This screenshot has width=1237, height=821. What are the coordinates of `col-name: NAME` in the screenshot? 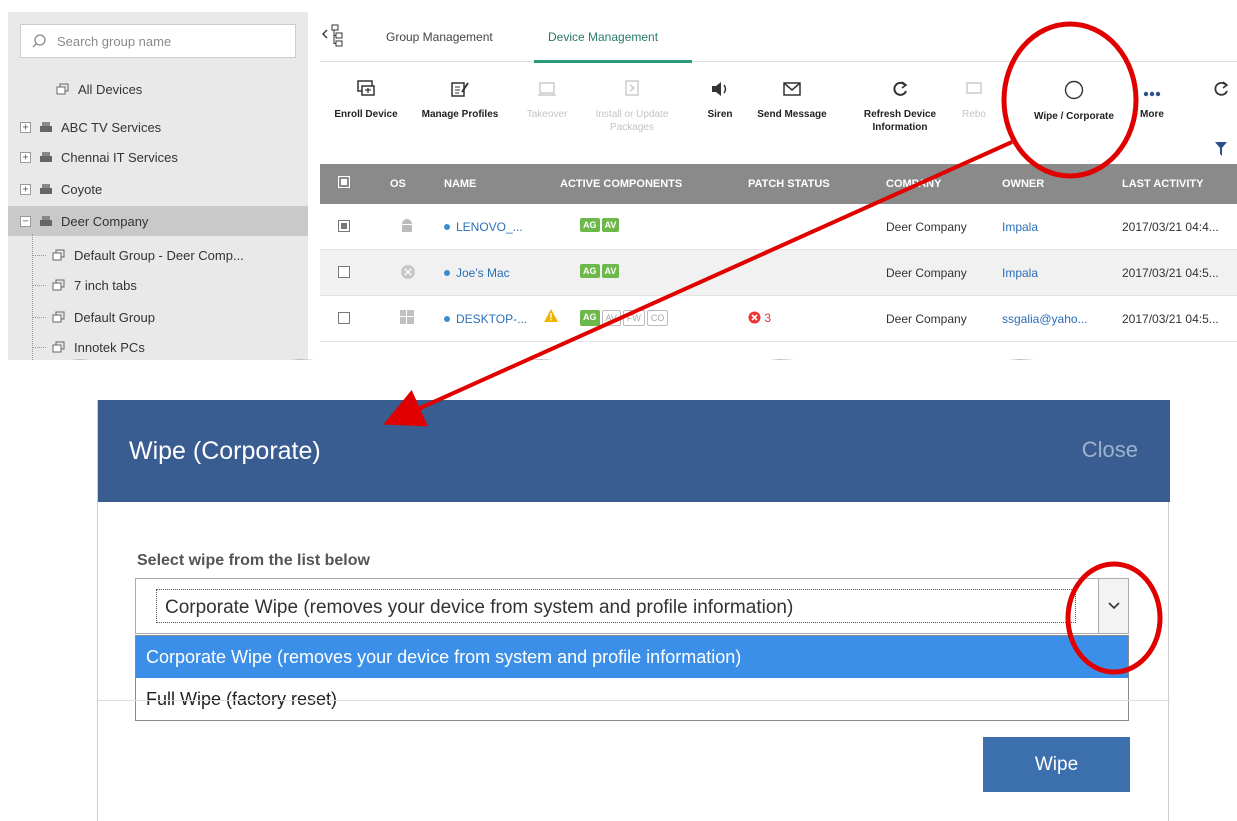 It's located at (460, 184).